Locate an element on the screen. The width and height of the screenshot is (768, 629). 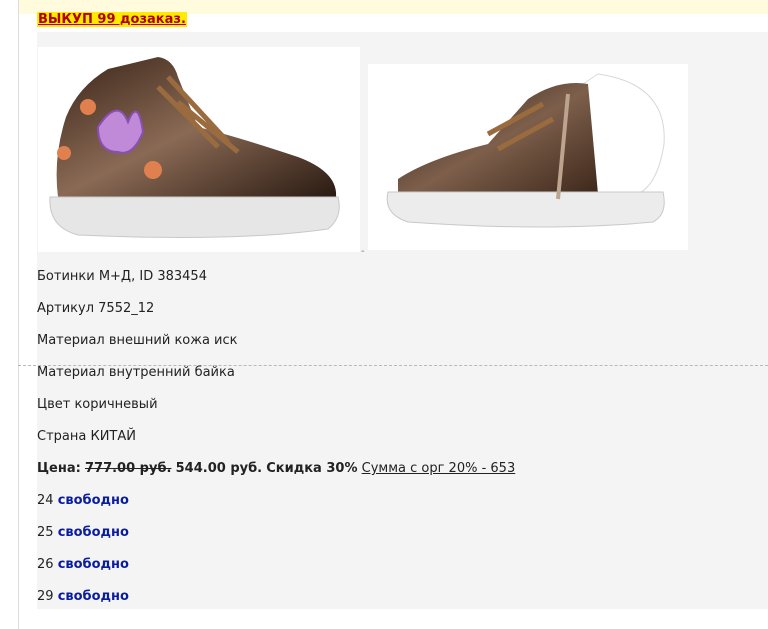
size-number: 26 is located at coordinates (45, 564).